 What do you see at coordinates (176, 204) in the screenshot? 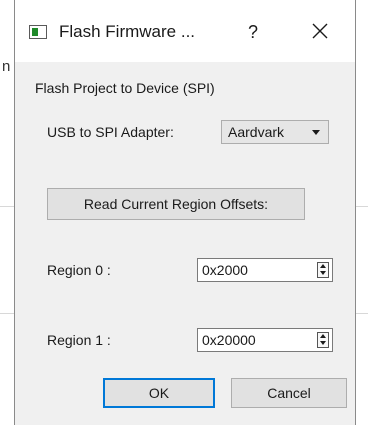
I see `read-region-offsets-button: Read Current Region Offsets:` at bounding box center [176, 204].